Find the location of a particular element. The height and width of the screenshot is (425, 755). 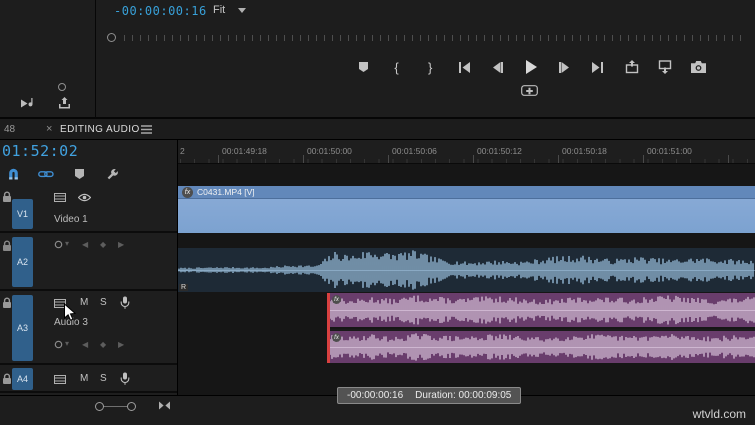

step-back-icon is located at coordinates (497, 67).